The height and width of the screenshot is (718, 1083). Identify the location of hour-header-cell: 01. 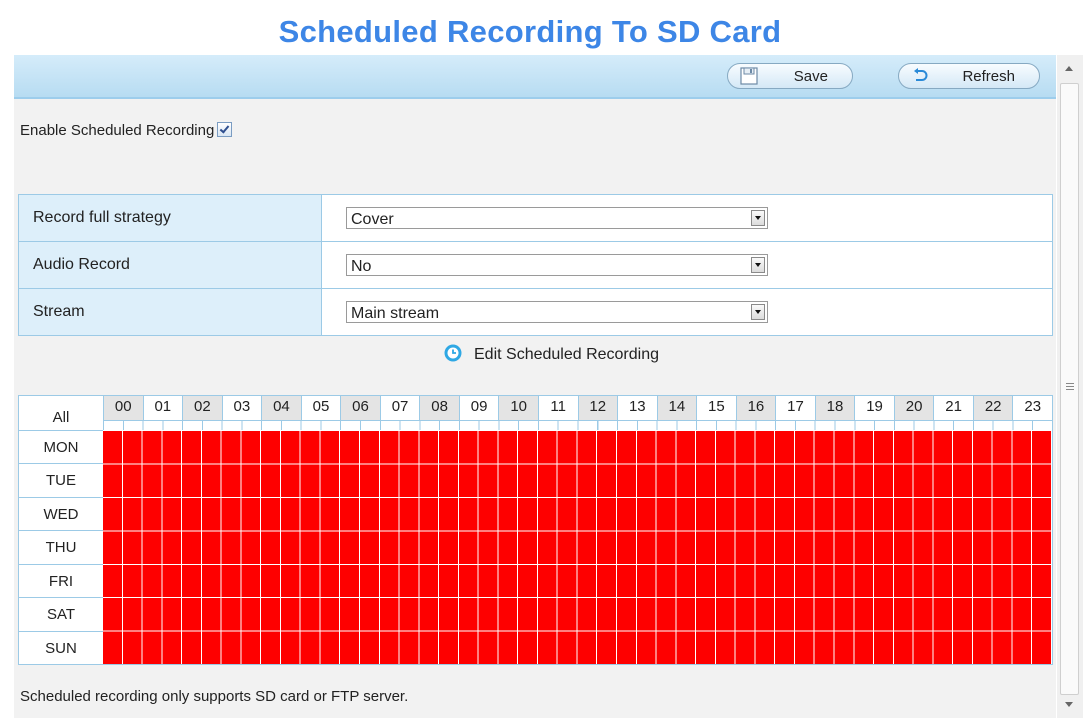
(162, 408).